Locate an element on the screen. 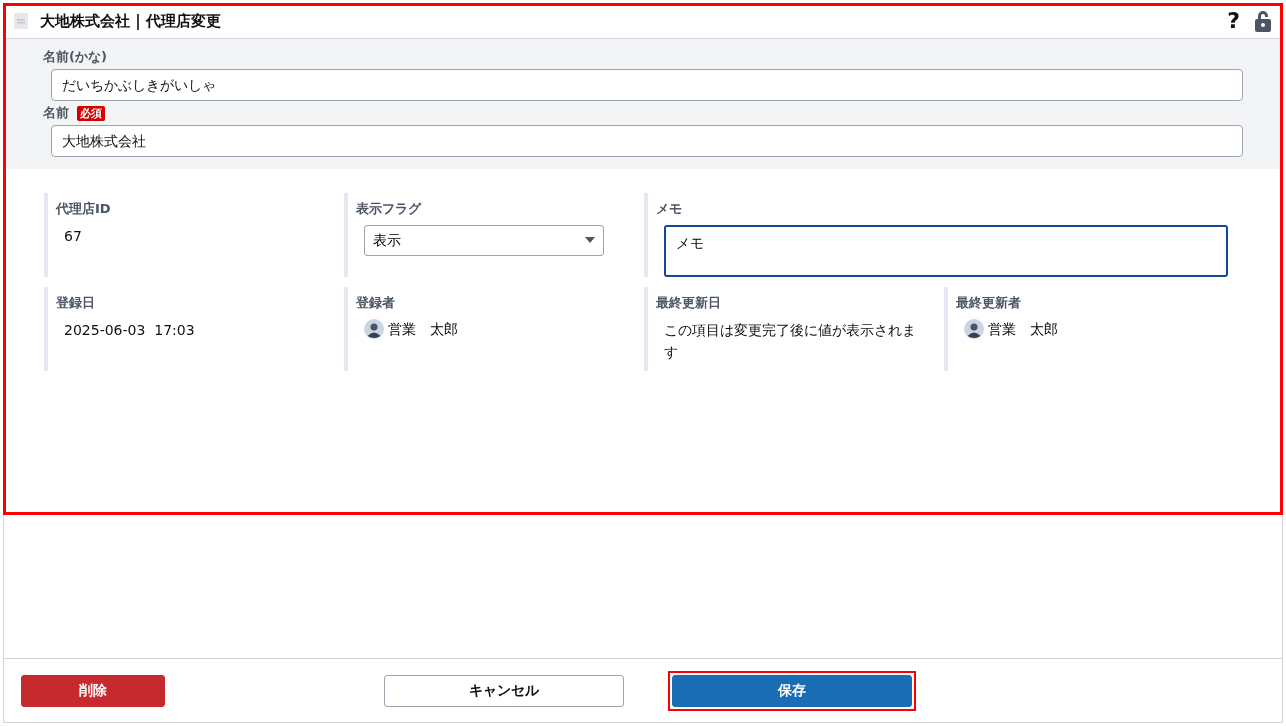  memo-field: メモ is located at coordinates (946, 250).